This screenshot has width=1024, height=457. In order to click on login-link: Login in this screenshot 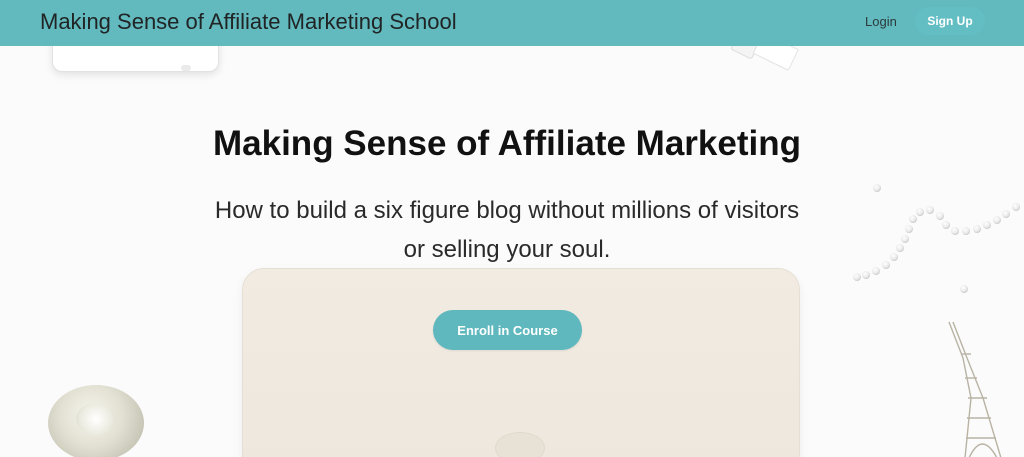, I will do `click(881, 21)`.